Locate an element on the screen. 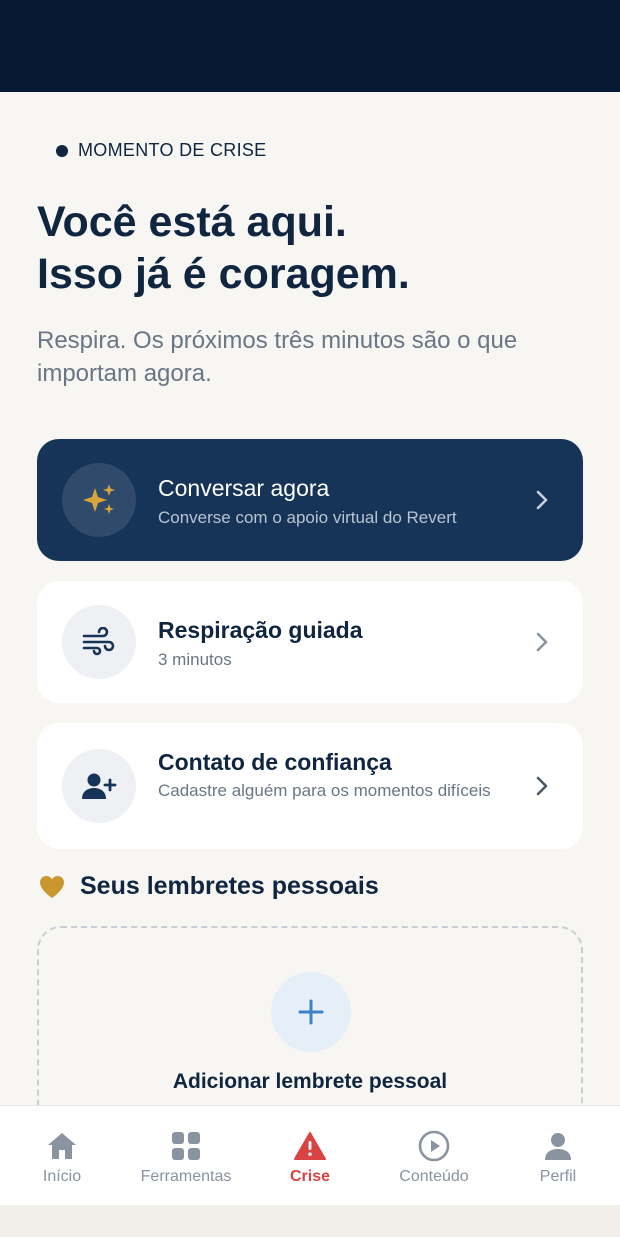  trusted-contact-title: Contato de confiança is located at coordinates (275, 762).